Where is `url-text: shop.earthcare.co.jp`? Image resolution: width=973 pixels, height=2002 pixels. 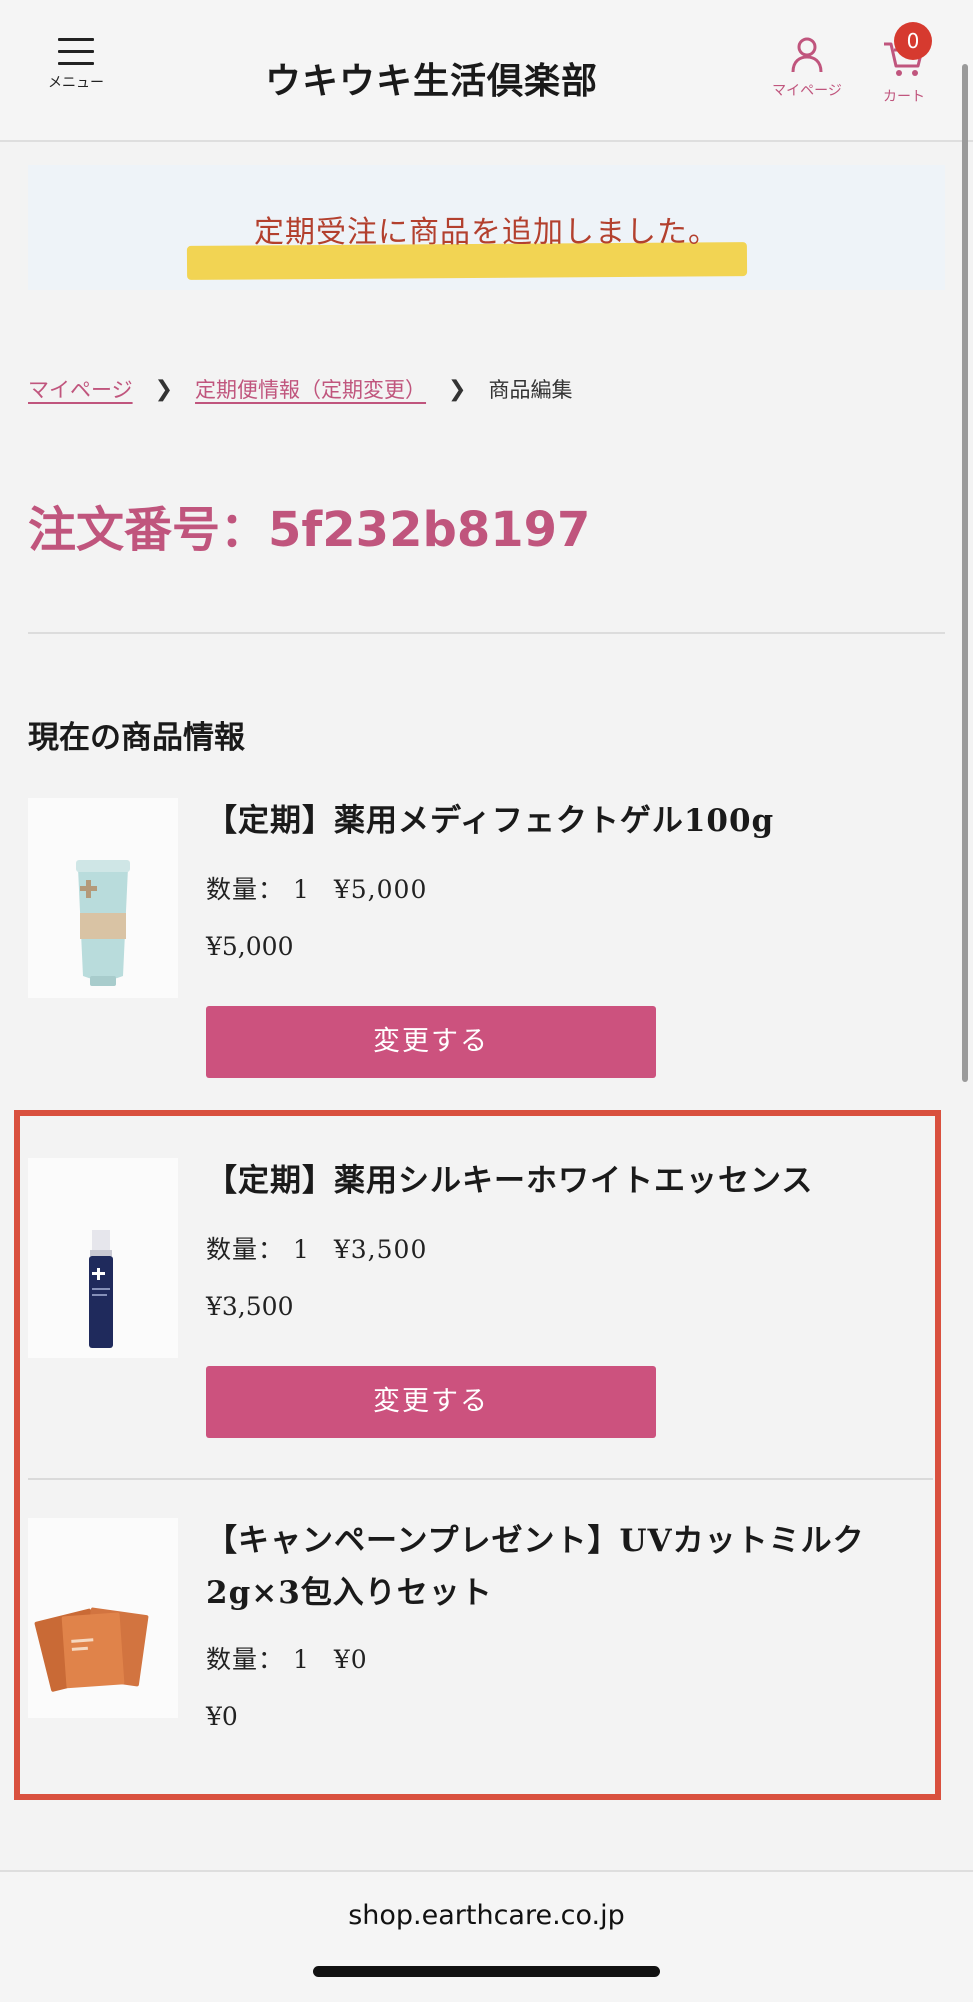 url-text: shop.earthcare.co.jp is located at coordinates (486, 1915).